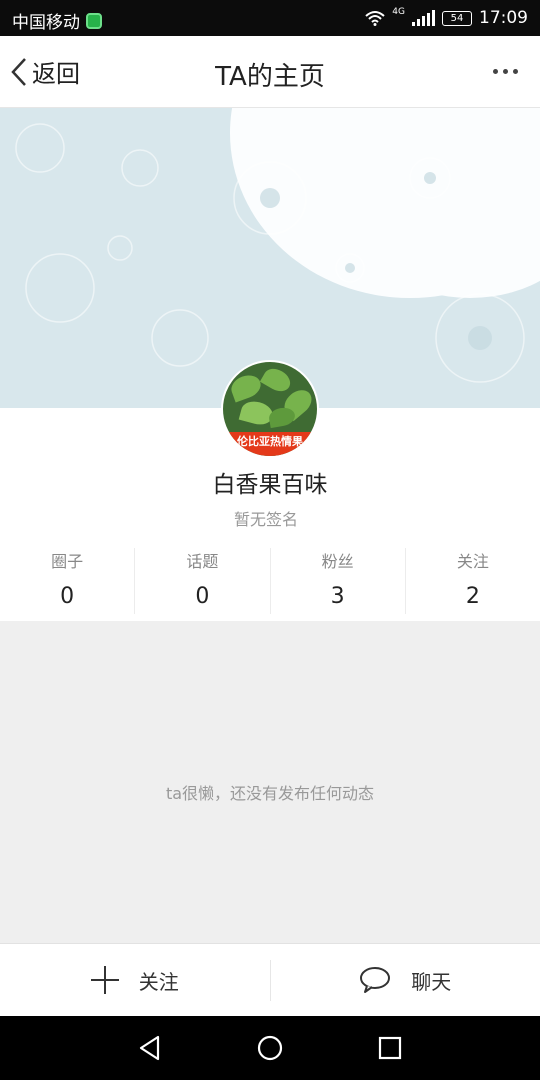  What do you see at coordinates (390, 1048) in the screenshot?
I see `recents-square-icon` at bounding box center [390, 1048].